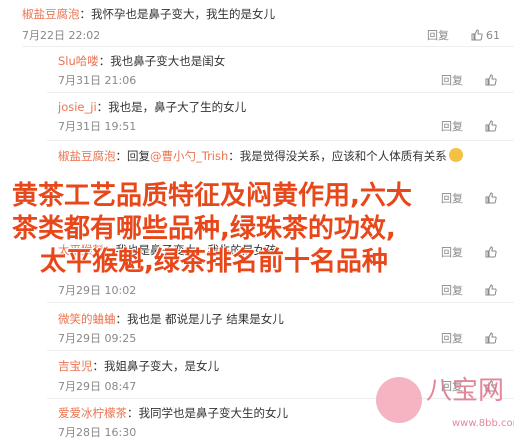 This screenshot has height=443, width=514. I want to click on comment-item: 微笑的蛐蛐：我也是 都说是儿子 结果是女儿 7月29日 09:25 回复, so click(257, 328).